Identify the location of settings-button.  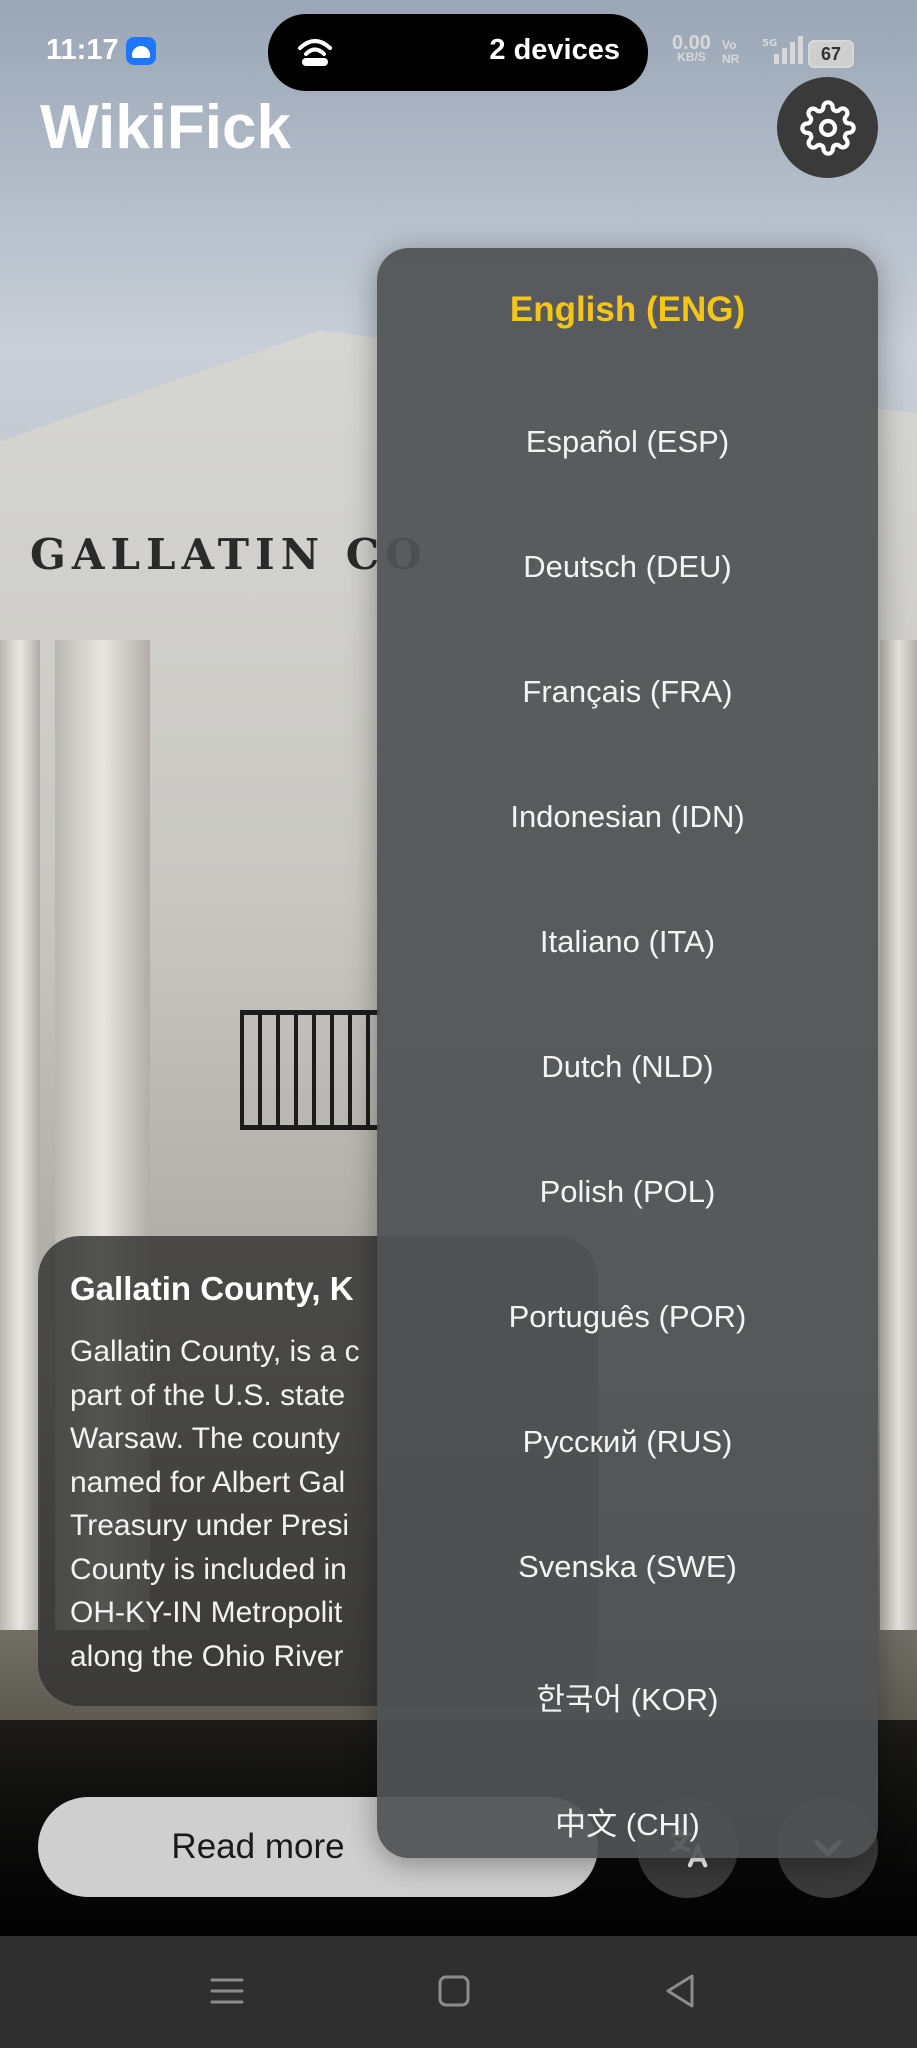
(827, 127).